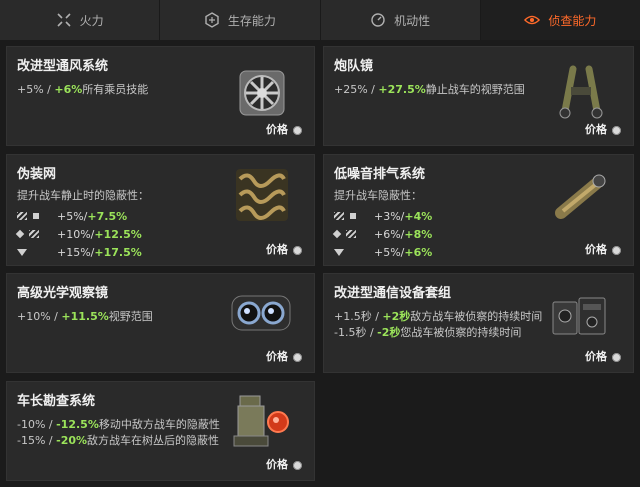 The image size is (640, 487). I want to click on tab-survivability: 生存能力, so click(240, 20).